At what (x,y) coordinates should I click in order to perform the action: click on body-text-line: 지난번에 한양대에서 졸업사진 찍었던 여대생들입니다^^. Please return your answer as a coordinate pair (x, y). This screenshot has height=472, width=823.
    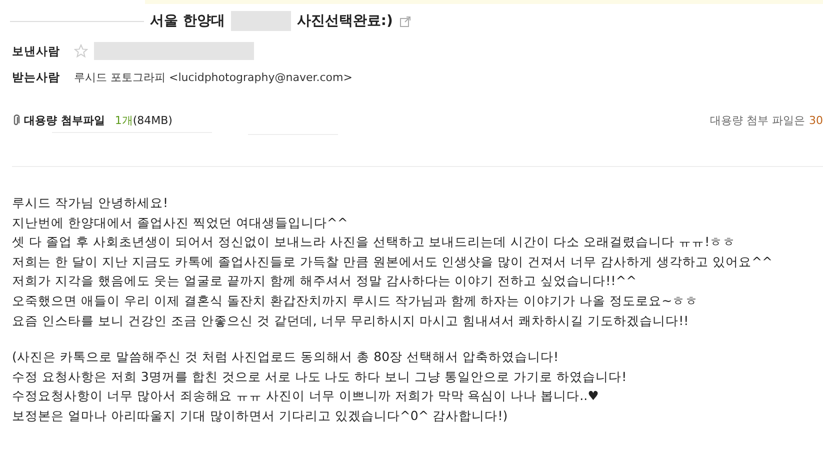
    Looking at the image, I should click on (180, 223).